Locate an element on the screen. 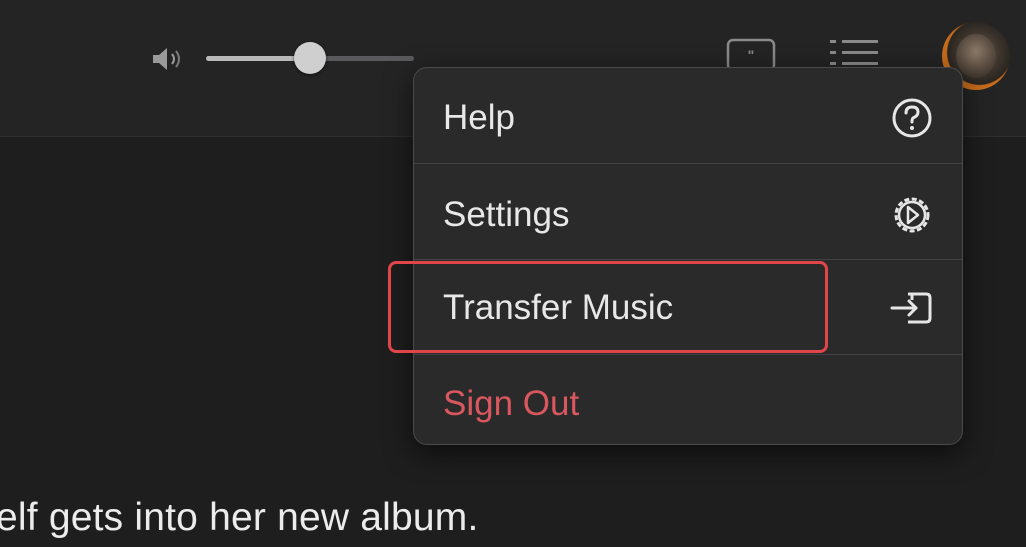 Image resolution: width=1026 pixels, height=547 pixels. menu-item-settings: Settings is located at coordinates (688, 215).